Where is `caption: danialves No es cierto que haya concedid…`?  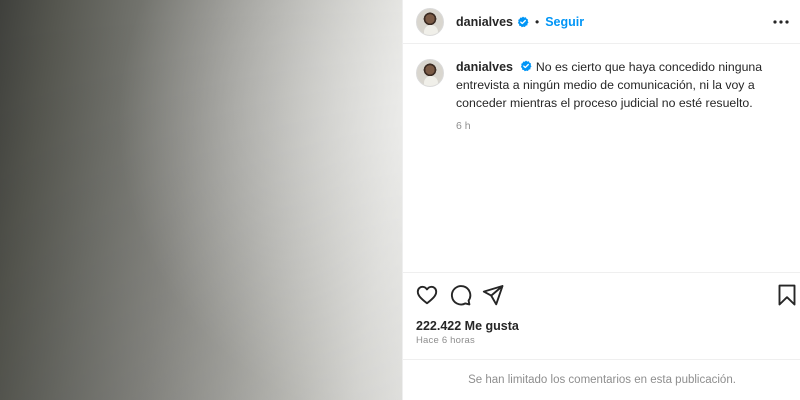
caption: danialves No es cierto que haya concedid… is located at coordinates (603, 95).